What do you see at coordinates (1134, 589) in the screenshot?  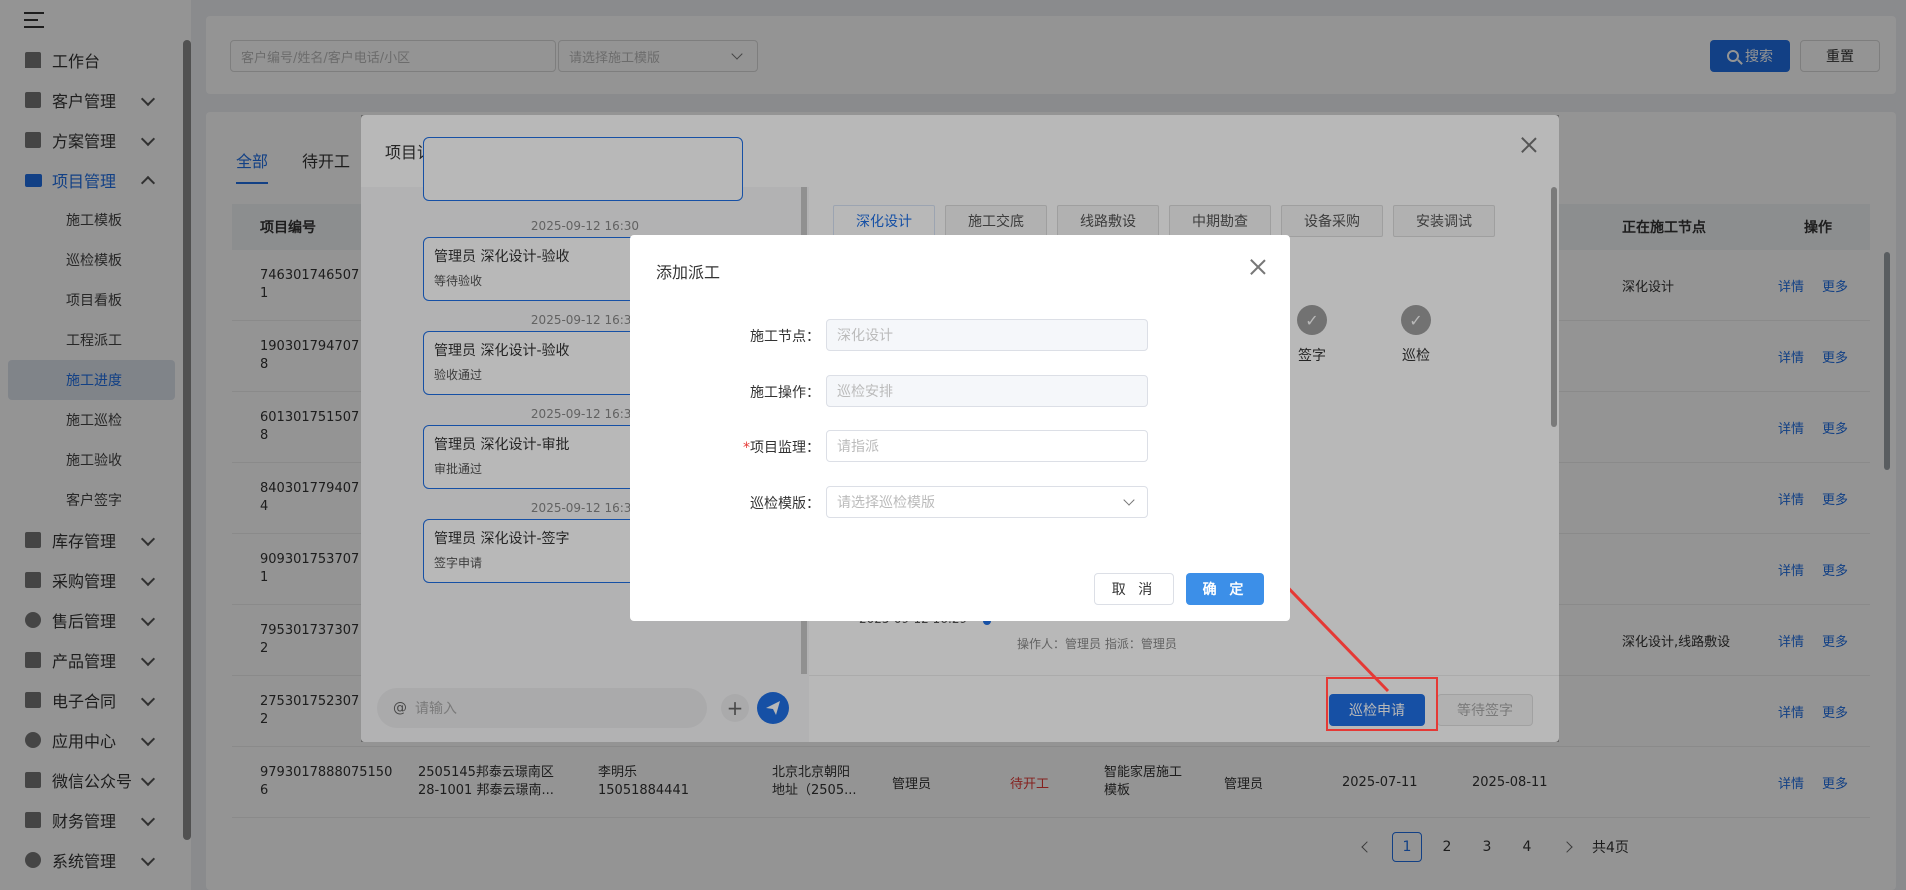 I see `cancel-button: 取 消` at bounding box center [1134, 589].